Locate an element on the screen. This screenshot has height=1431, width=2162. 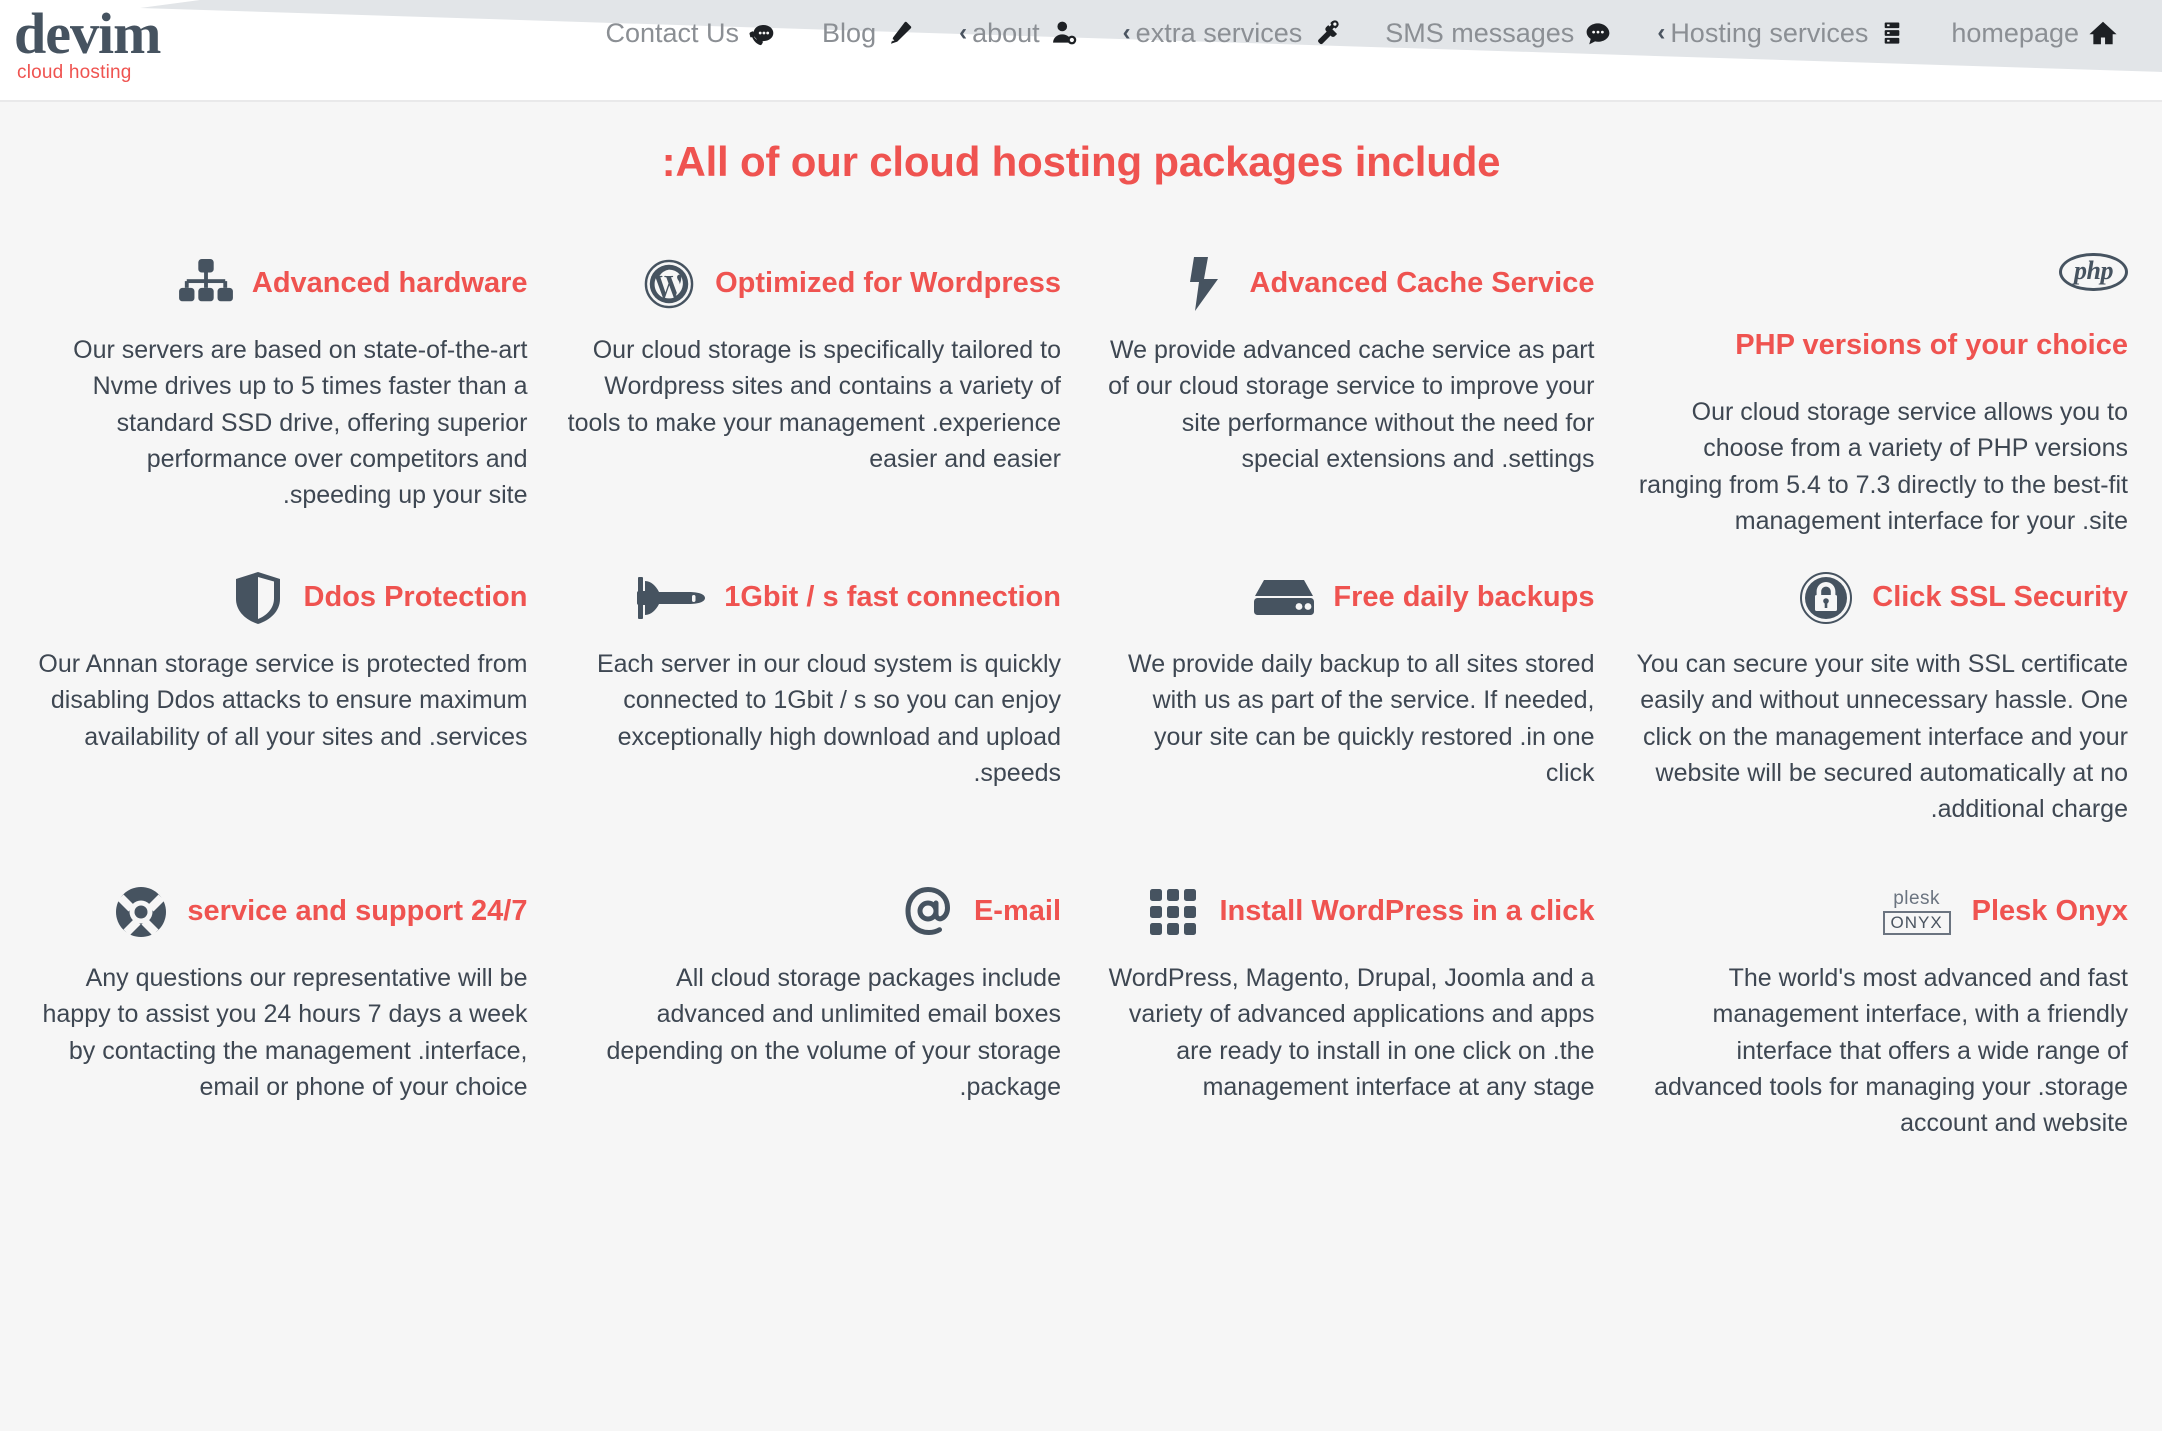
nav-item-sms-messages: SMS messages is located at coordinates (1499, 33).